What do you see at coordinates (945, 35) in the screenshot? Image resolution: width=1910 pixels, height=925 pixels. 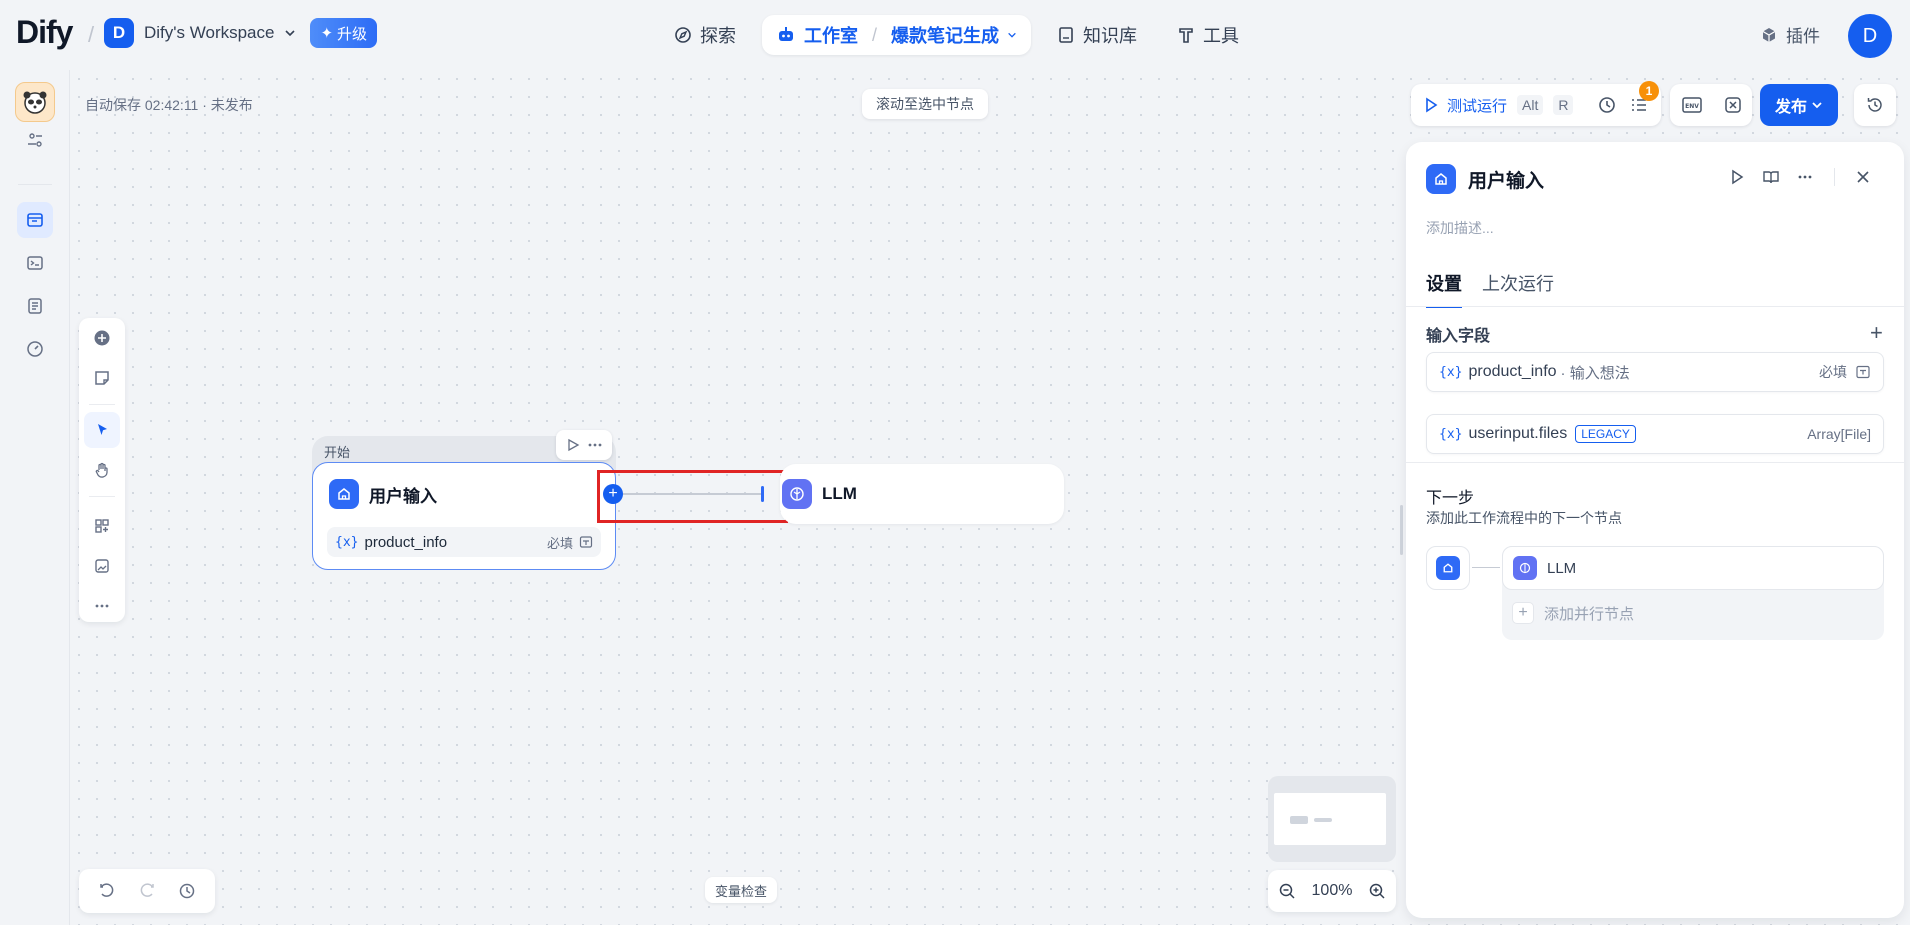 I see `current-app-name: 爆款笔记生成` at bounding box center [945, 35].